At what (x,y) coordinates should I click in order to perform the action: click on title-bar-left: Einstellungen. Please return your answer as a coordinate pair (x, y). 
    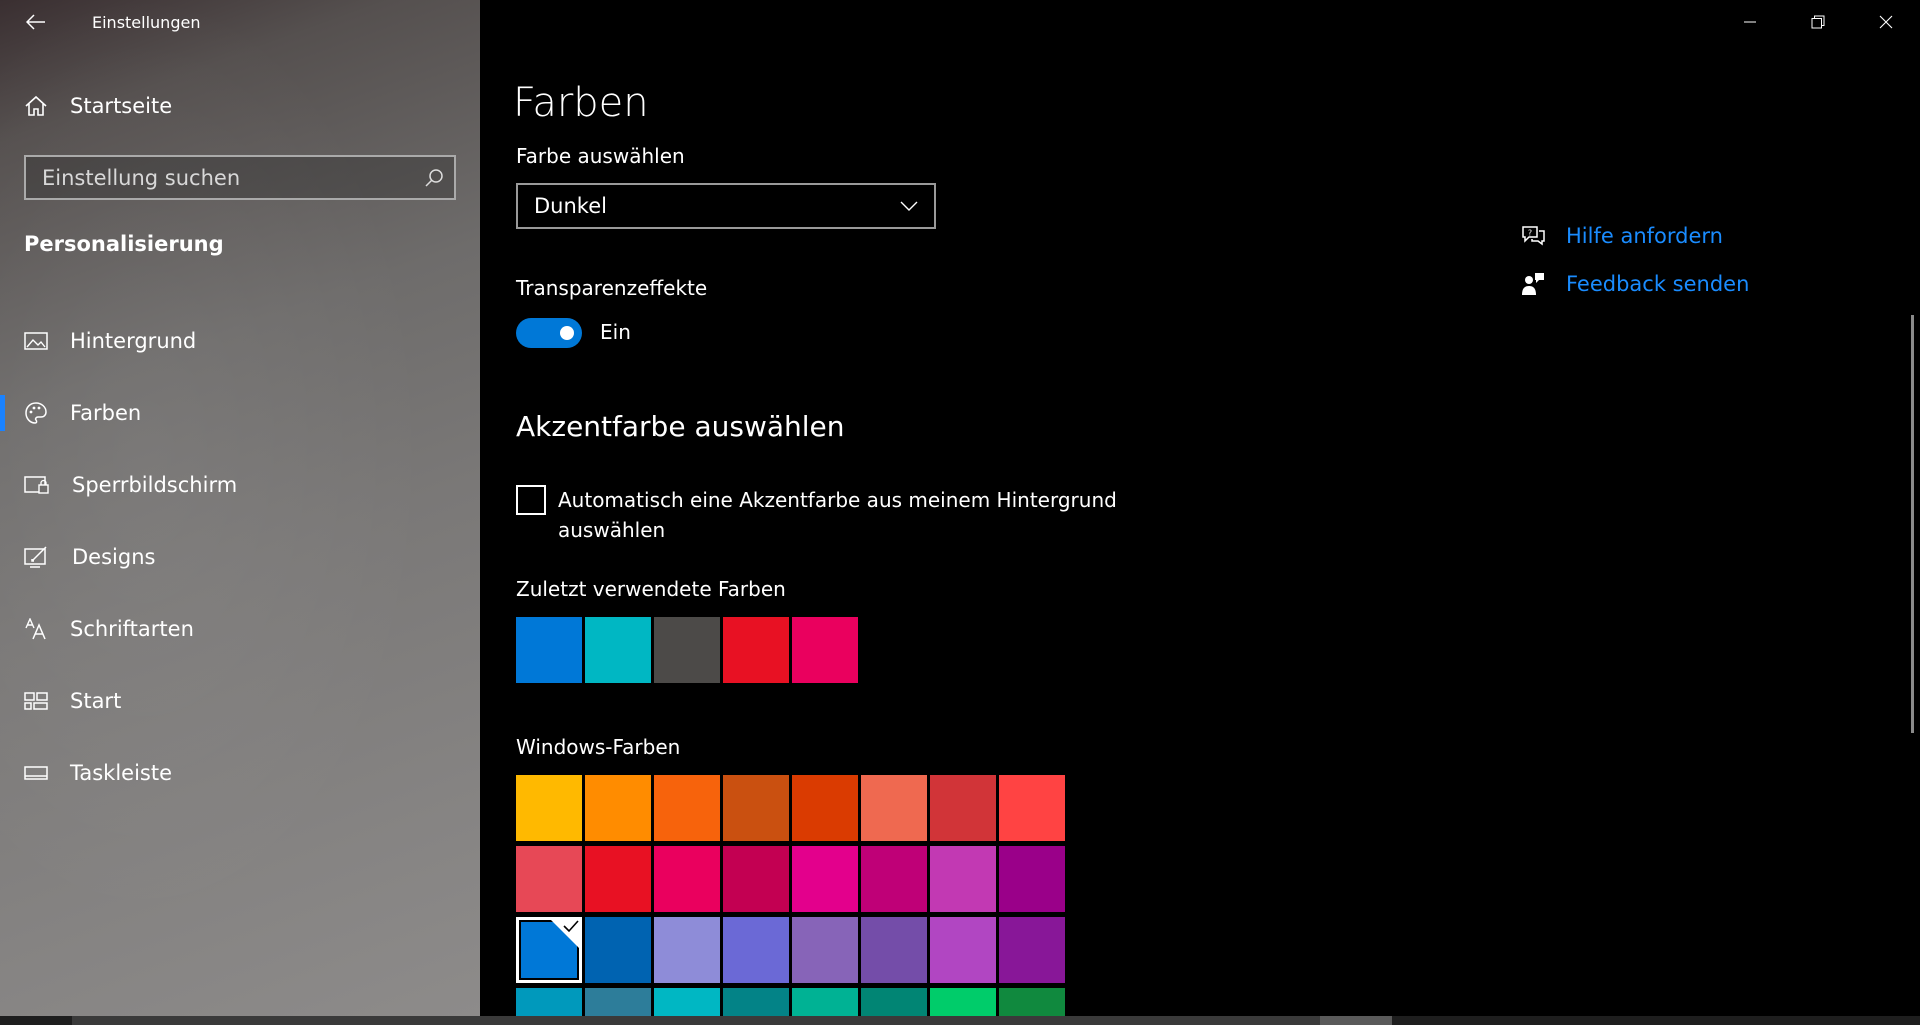
    Looking at the image, I should click on (240, 22).